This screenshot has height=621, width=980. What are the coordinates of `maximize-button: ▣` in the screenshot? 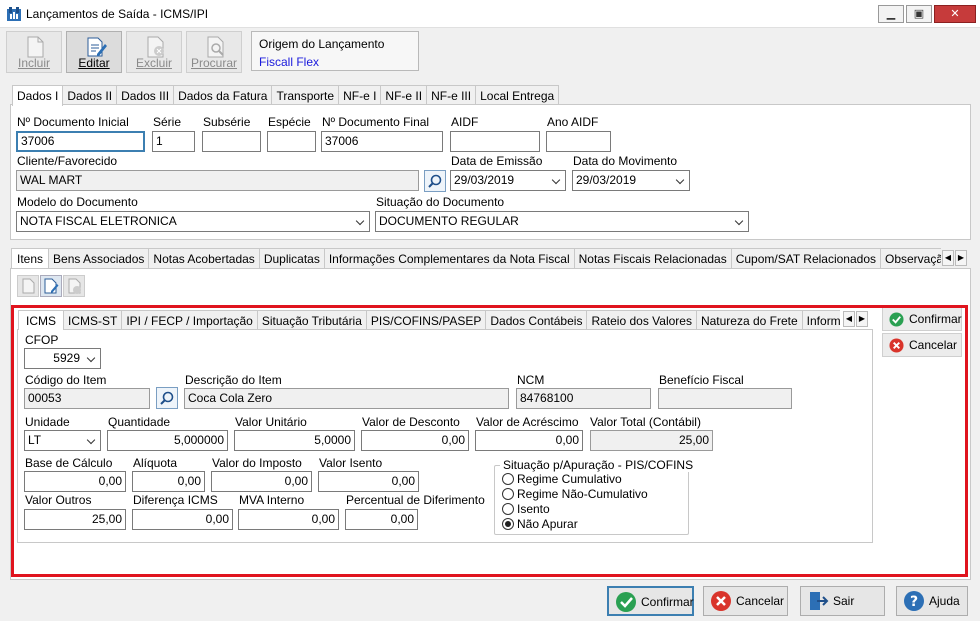 It's located at (919, 14).